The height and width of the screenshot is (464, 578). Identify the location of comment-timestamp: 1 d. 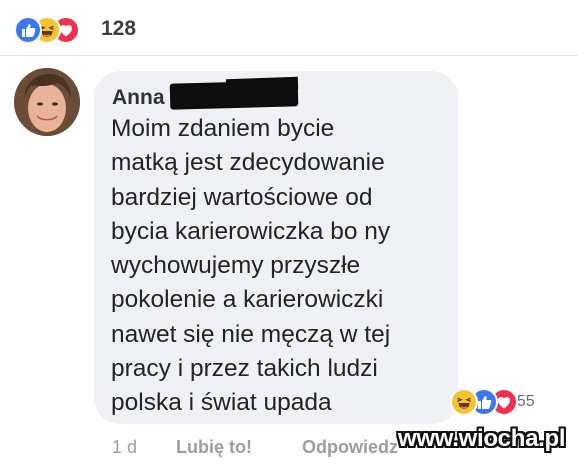
(124, 447).